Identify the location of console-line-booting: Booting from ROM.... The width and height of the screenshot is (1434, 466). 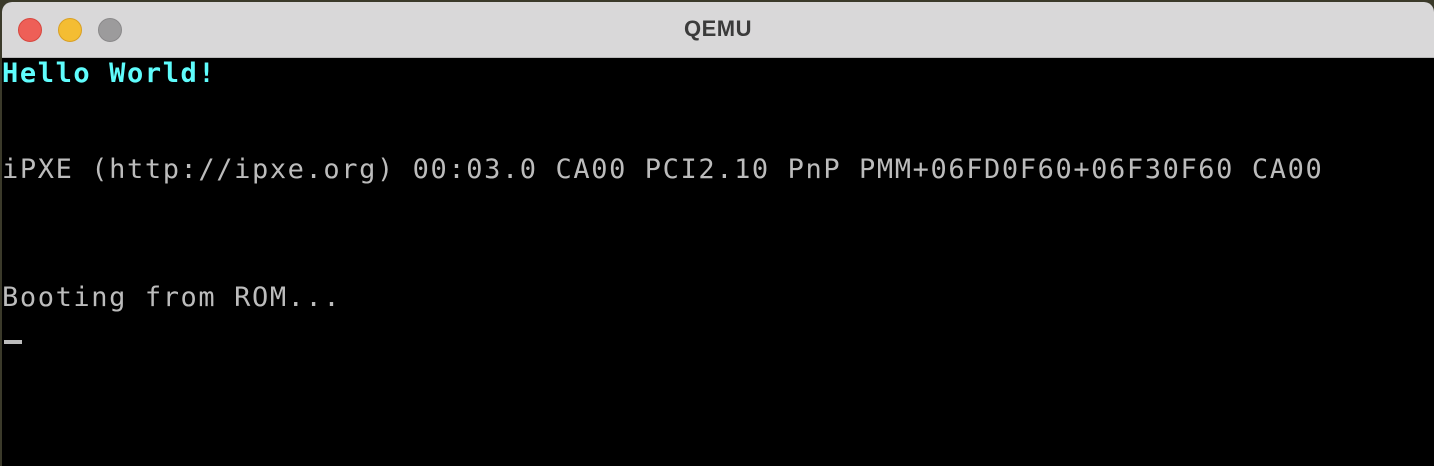
(172, 297).